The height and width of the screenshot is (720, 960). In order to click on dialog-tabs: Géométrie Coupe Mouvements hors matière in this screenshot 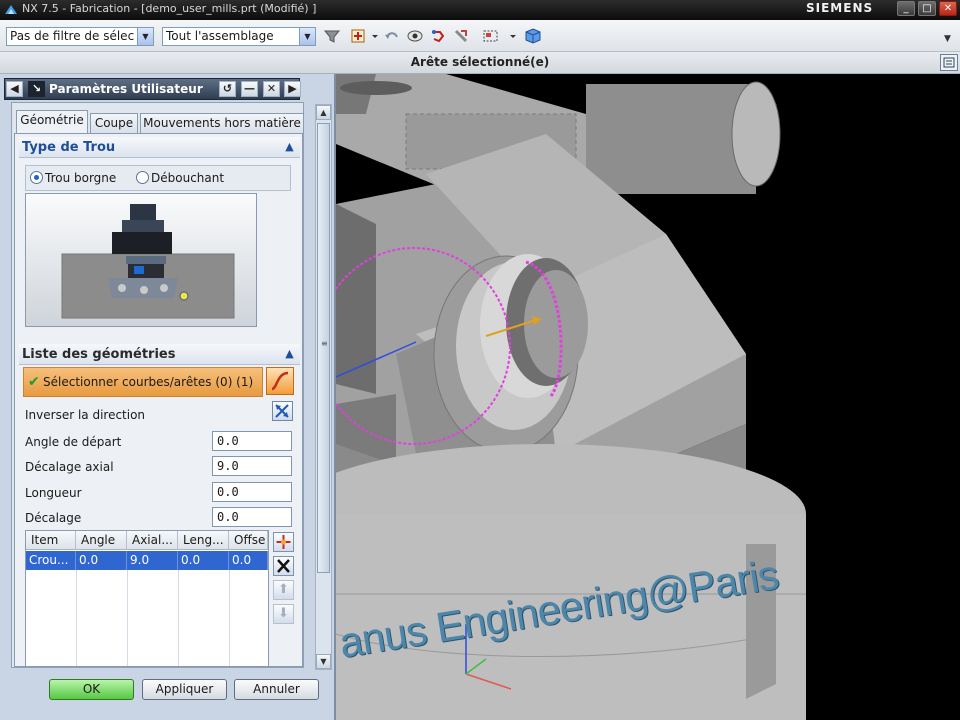, I will do `click(159, 121)`.